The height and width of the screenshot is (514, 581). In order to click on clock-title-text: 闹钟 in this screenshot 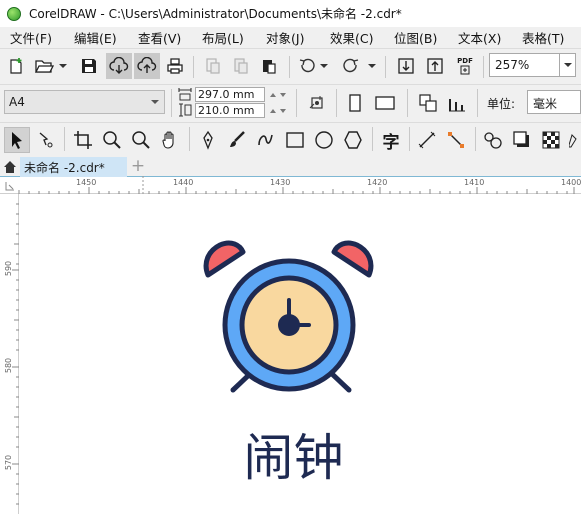, I will do `click(290, 454)`.